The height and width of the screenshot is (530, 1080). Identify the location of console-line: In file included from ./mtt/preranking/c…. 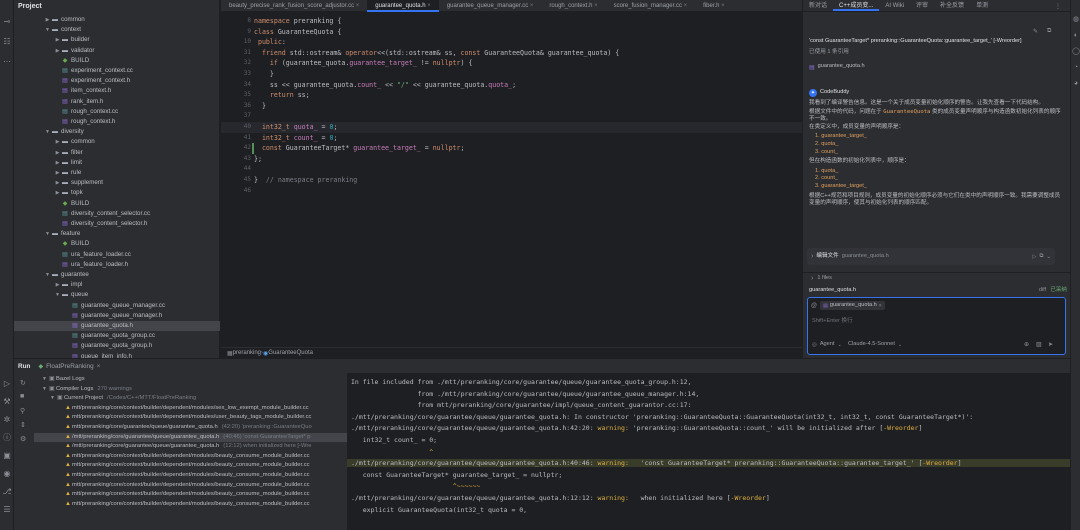
(521, 382).